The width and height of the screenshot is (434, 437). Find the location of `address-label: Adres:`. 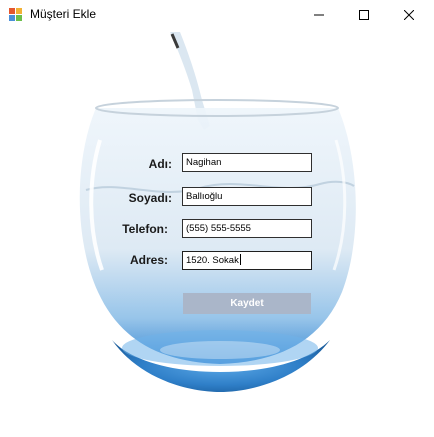

address-label: Adres: is located at coordinates (148, 260).